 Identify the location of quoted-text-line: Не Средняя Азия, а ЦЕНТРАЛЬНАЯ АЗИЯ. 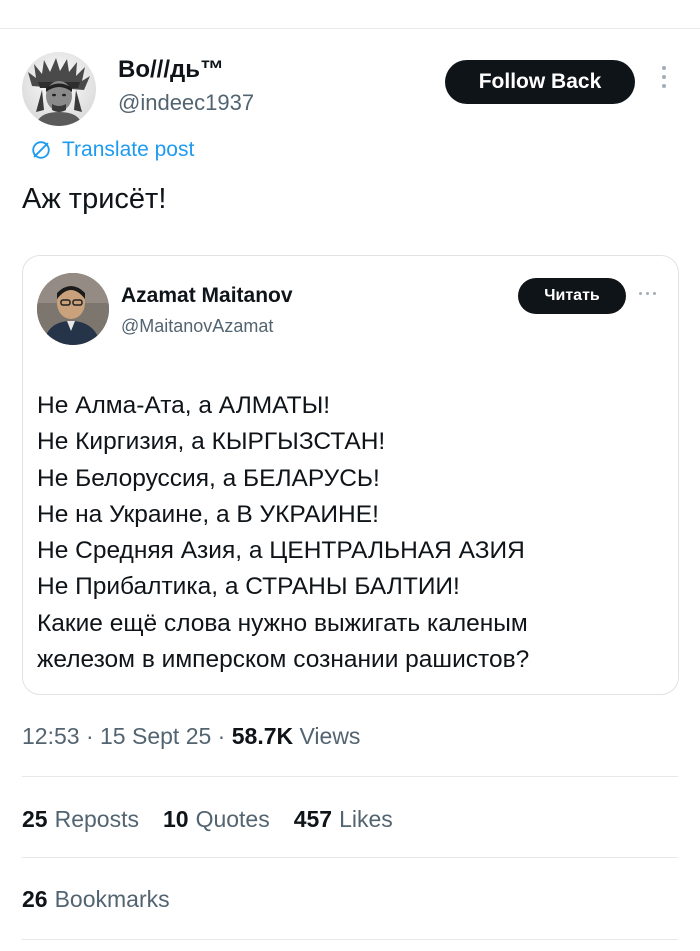
(281, 551).